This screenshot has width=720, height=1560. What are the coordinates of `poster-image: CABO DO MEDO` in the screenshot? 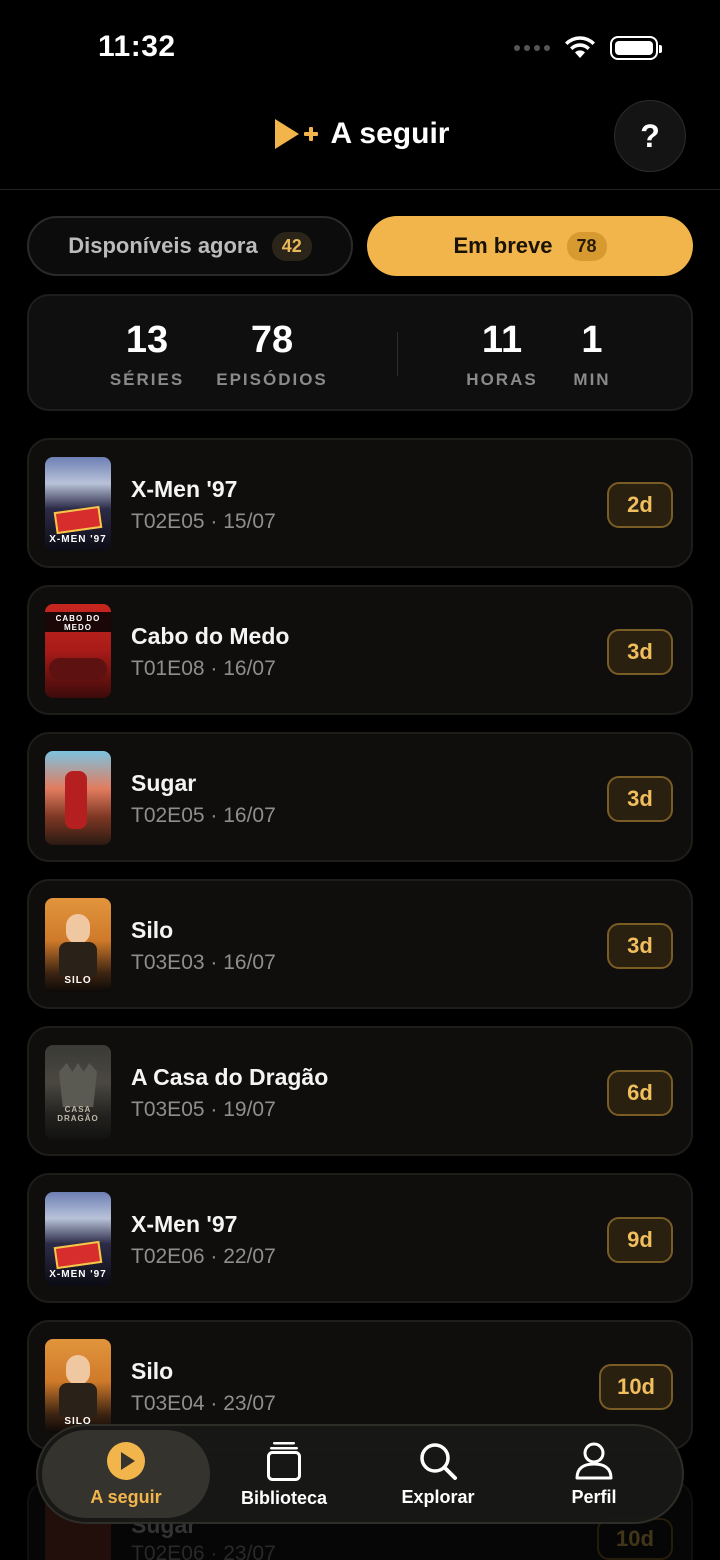 It's located at (78, 651).